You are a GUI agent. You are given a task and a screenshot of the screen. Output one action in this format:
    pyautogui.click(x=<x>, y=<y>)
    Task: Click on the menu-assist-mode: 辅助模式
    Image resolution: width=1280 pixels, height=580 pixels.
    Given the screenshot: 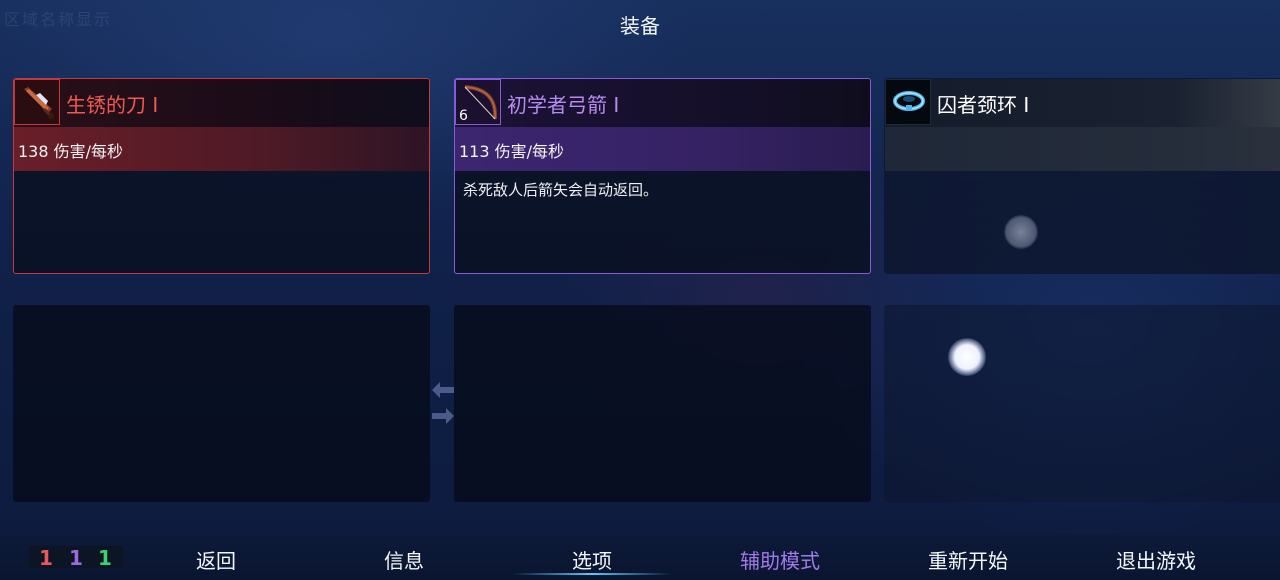 What is the action you would take?
    pyautogui.click(x=780, y=559)
    